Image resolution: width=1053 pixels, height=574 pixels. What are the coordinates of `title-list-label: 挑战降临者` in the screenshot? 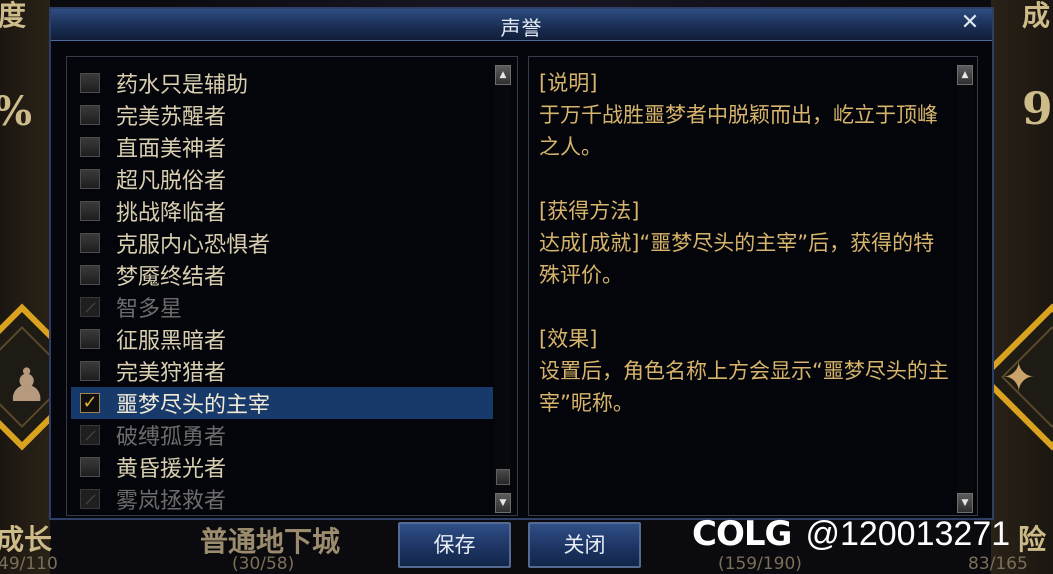 It's located at (171, 213).